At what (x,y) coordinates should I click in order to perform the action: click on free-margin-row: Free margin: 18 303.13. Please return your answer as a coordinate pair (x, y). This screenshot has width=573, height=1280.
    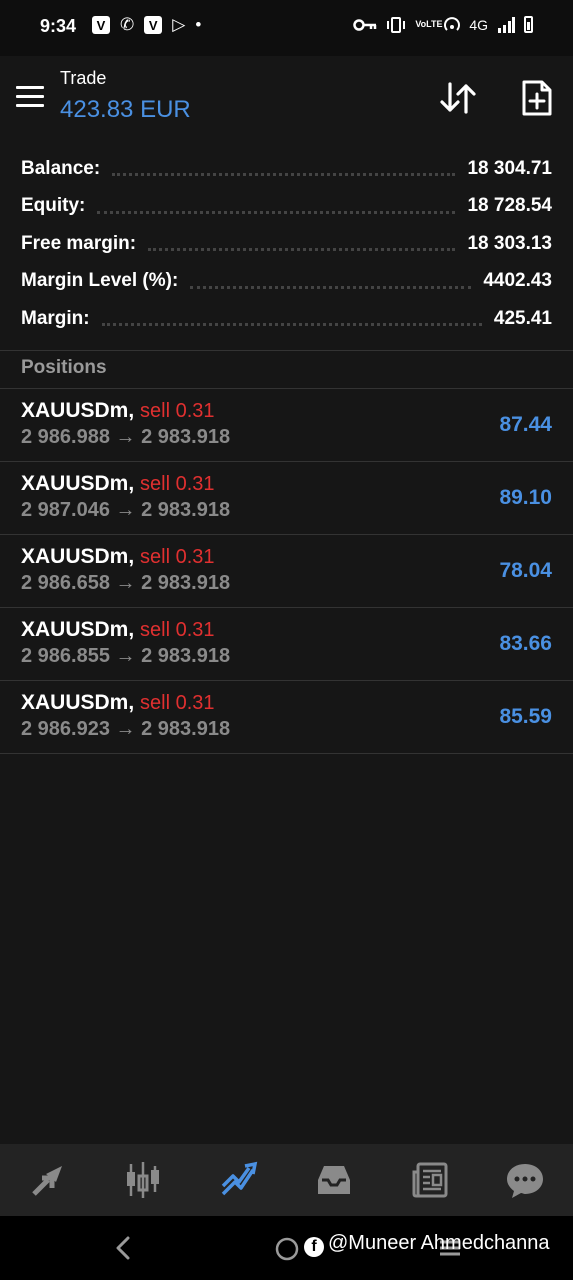
    Looking at the image, I should click on (286, 244).